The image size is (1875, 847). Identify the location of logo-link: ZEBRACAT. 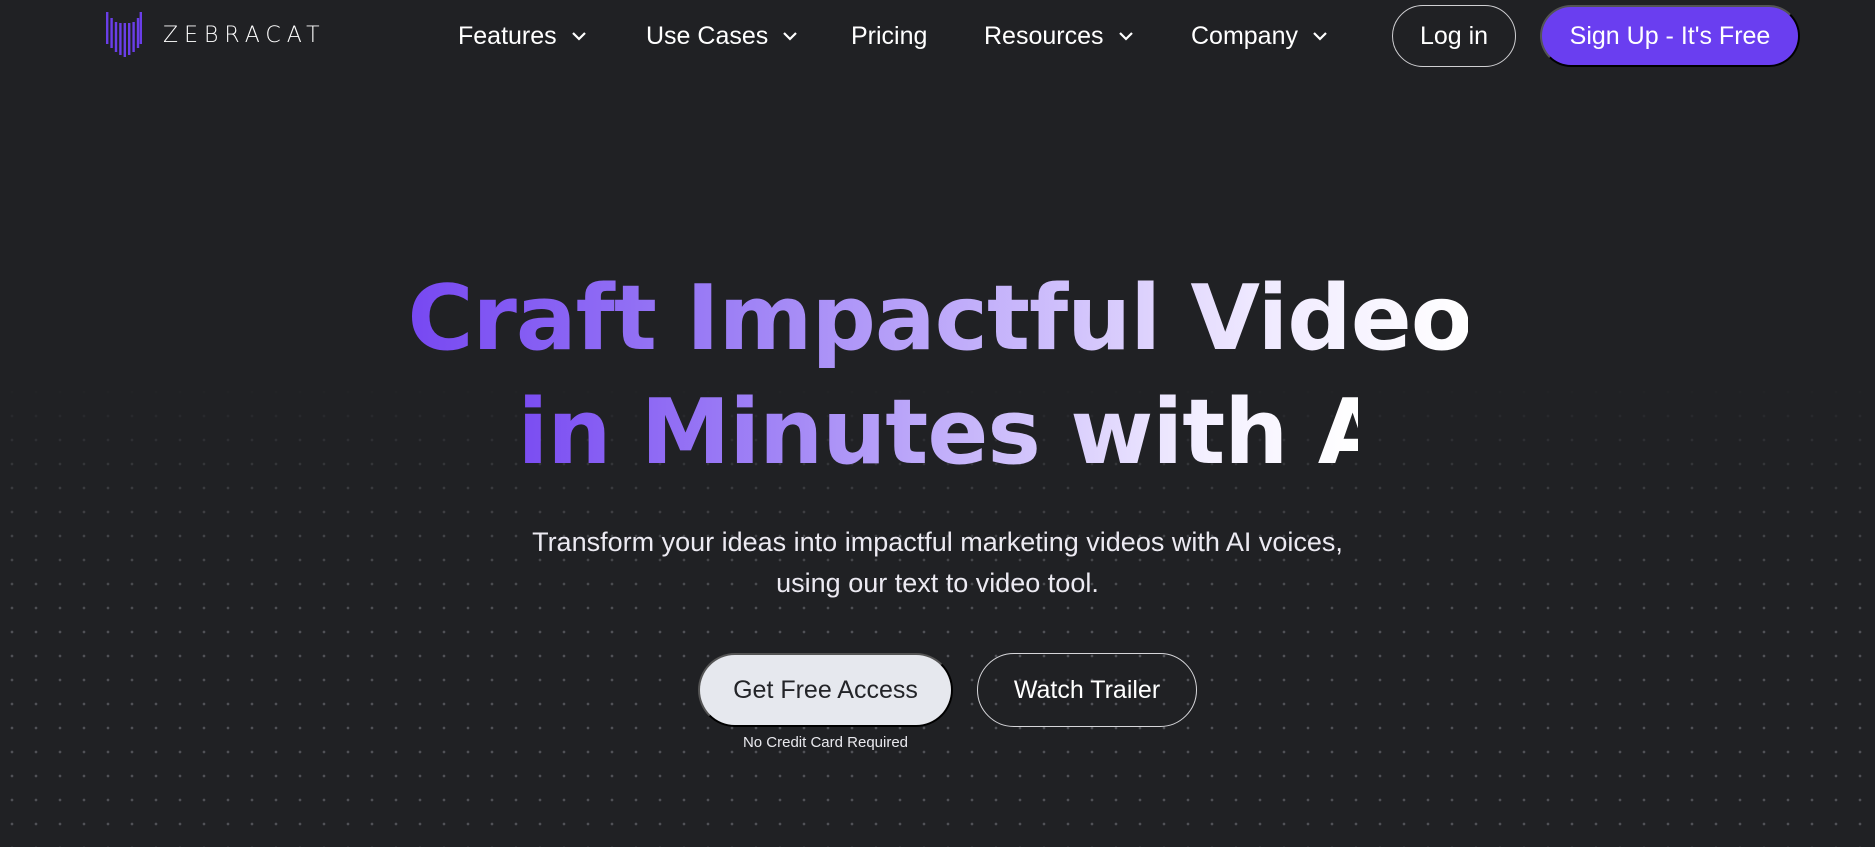
(215, 35).